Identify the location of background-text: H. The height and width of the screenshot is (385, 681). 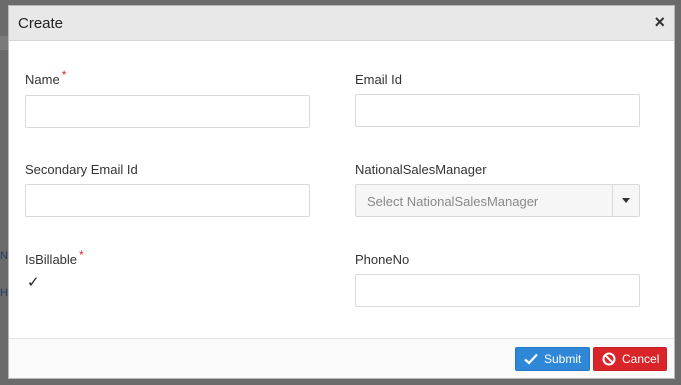
(4, 293).